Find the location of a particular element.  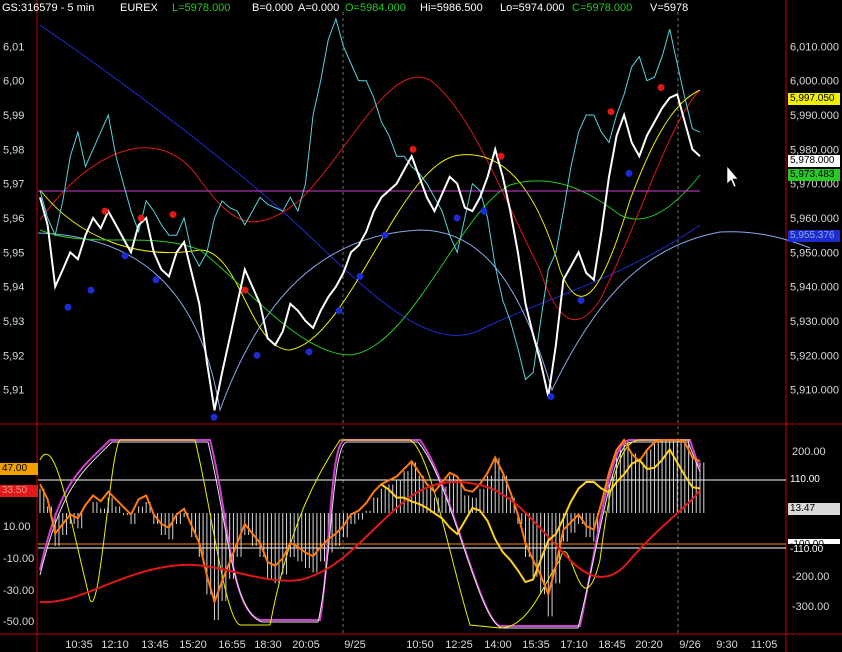

time-tick-label: 15:20 is located at coordinates (193, 645).